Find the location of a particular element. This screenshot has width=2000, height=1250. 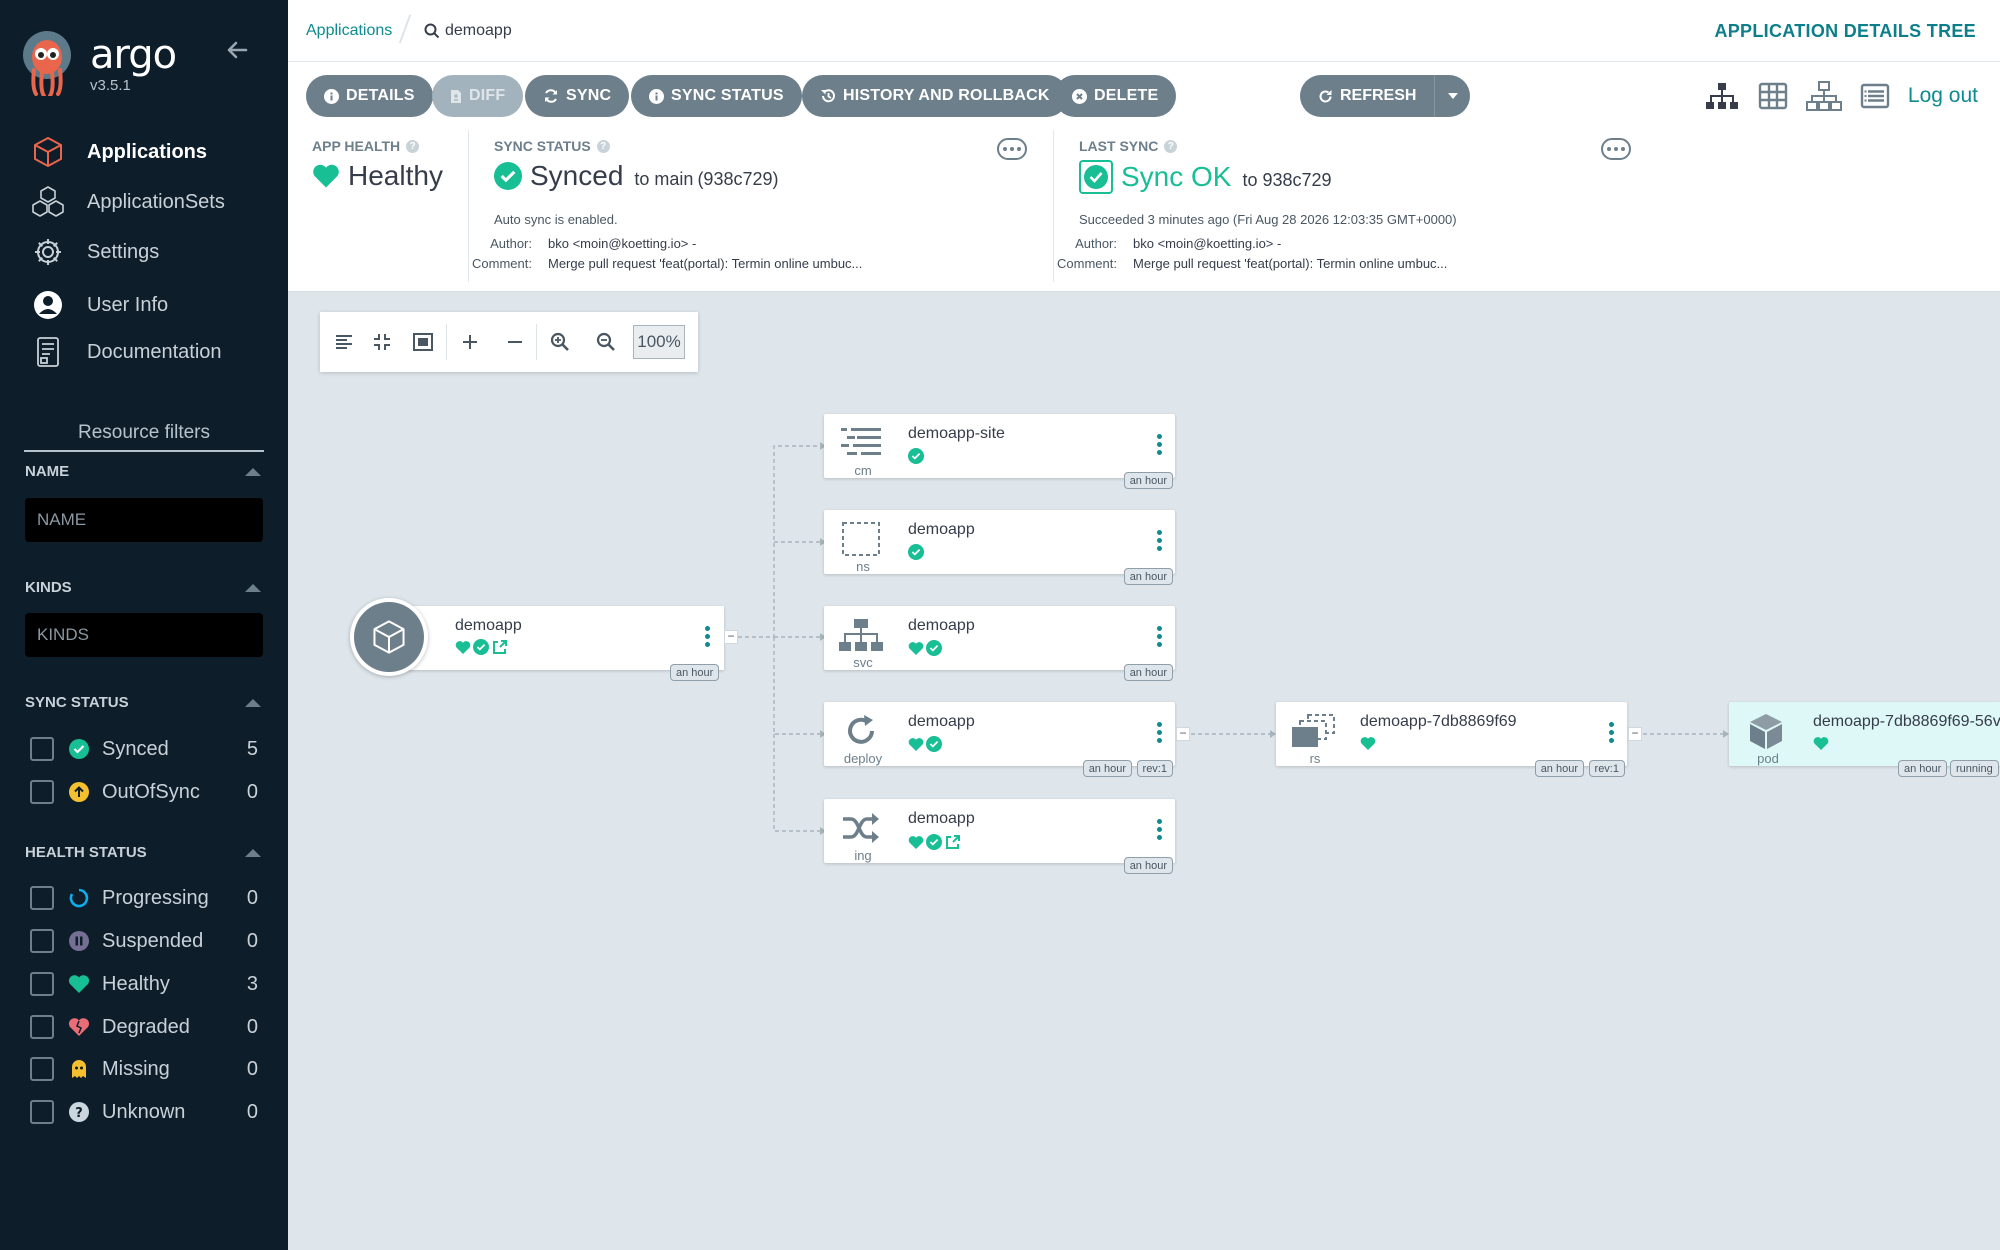

resource-node-cm: cm demoapp-site an hour is located at coordinates (999, 451).